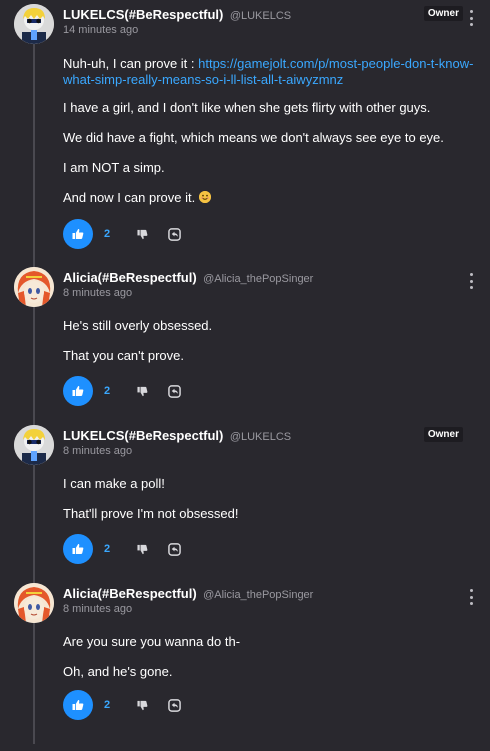 Image resolution: width=490 pixels, height=751 pixels. What do you see at coordinates (152, 641) in the screenshot?
I see `comment-paragraph: Are you sure you wanna do th-` at bounding box center [152, 641].